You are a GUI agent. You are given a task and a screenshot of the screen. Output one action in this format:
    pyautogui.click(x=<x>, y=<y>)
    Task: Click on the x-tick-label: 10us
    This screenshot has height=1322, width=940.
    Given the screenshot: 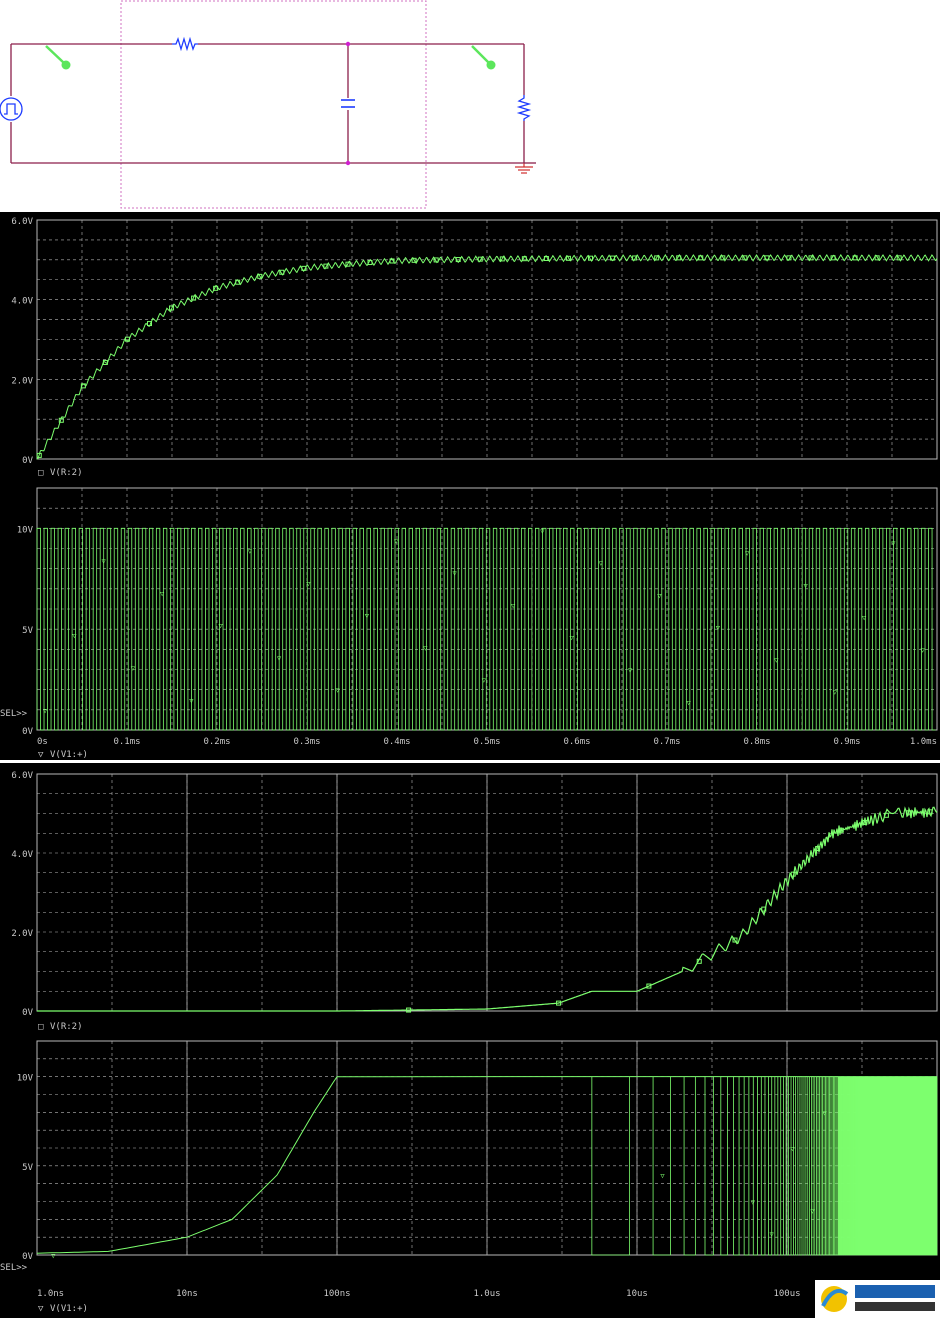 What is the action you would take?
    pyautogui.click(x=637, y=1294)
    